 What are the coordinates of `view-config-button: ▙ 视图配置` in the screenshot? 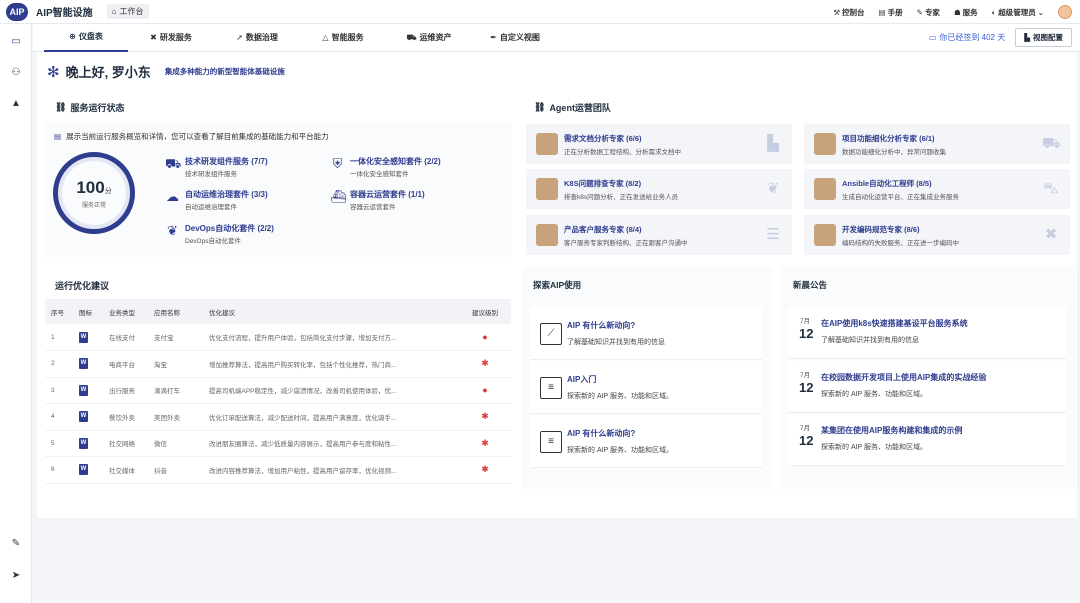 It's located at (1043, 37).